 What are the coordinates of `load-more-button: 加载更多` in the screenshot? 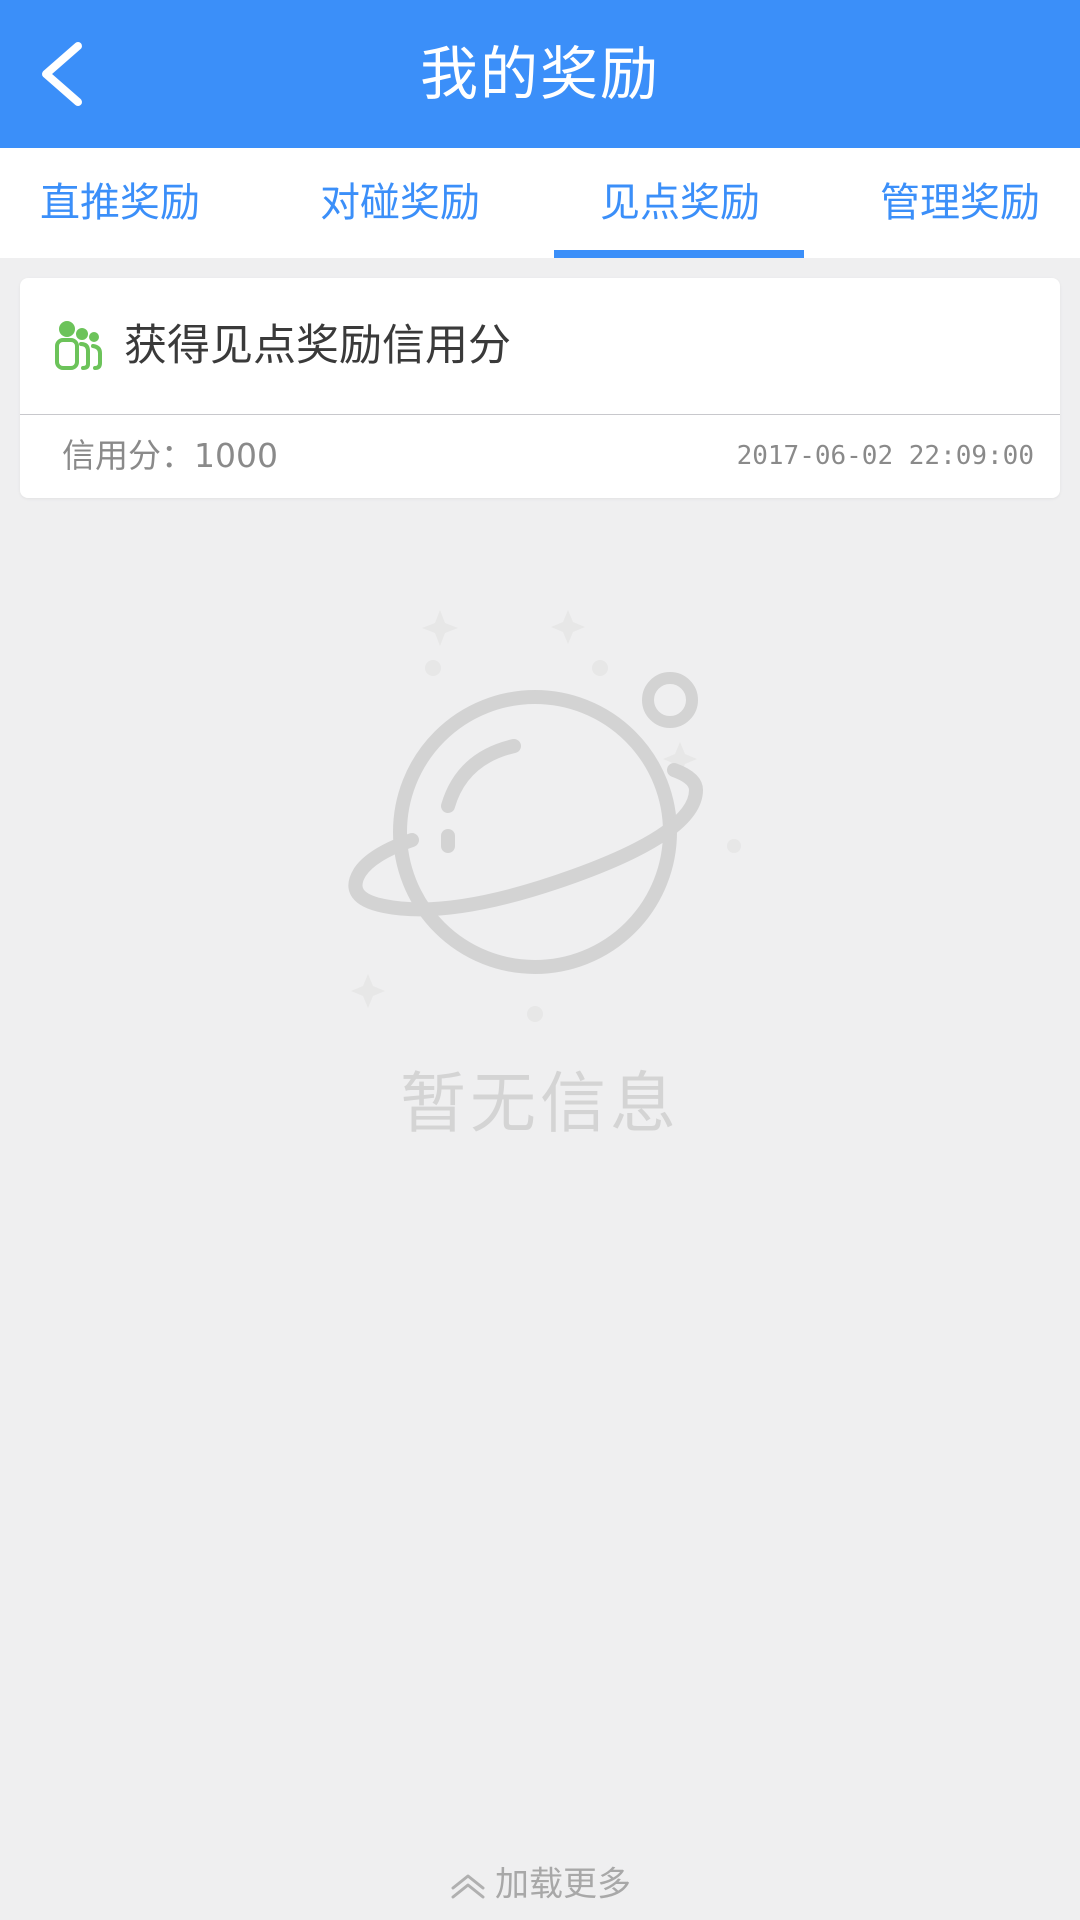 It's located at (540, 1883).